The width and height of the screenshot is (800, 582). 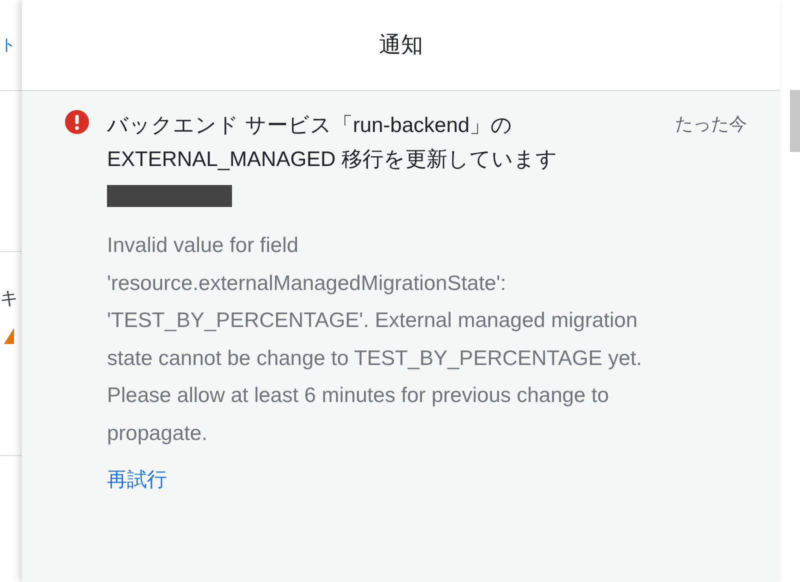 I want to click on warning-icon, so click(x=9, y=336).